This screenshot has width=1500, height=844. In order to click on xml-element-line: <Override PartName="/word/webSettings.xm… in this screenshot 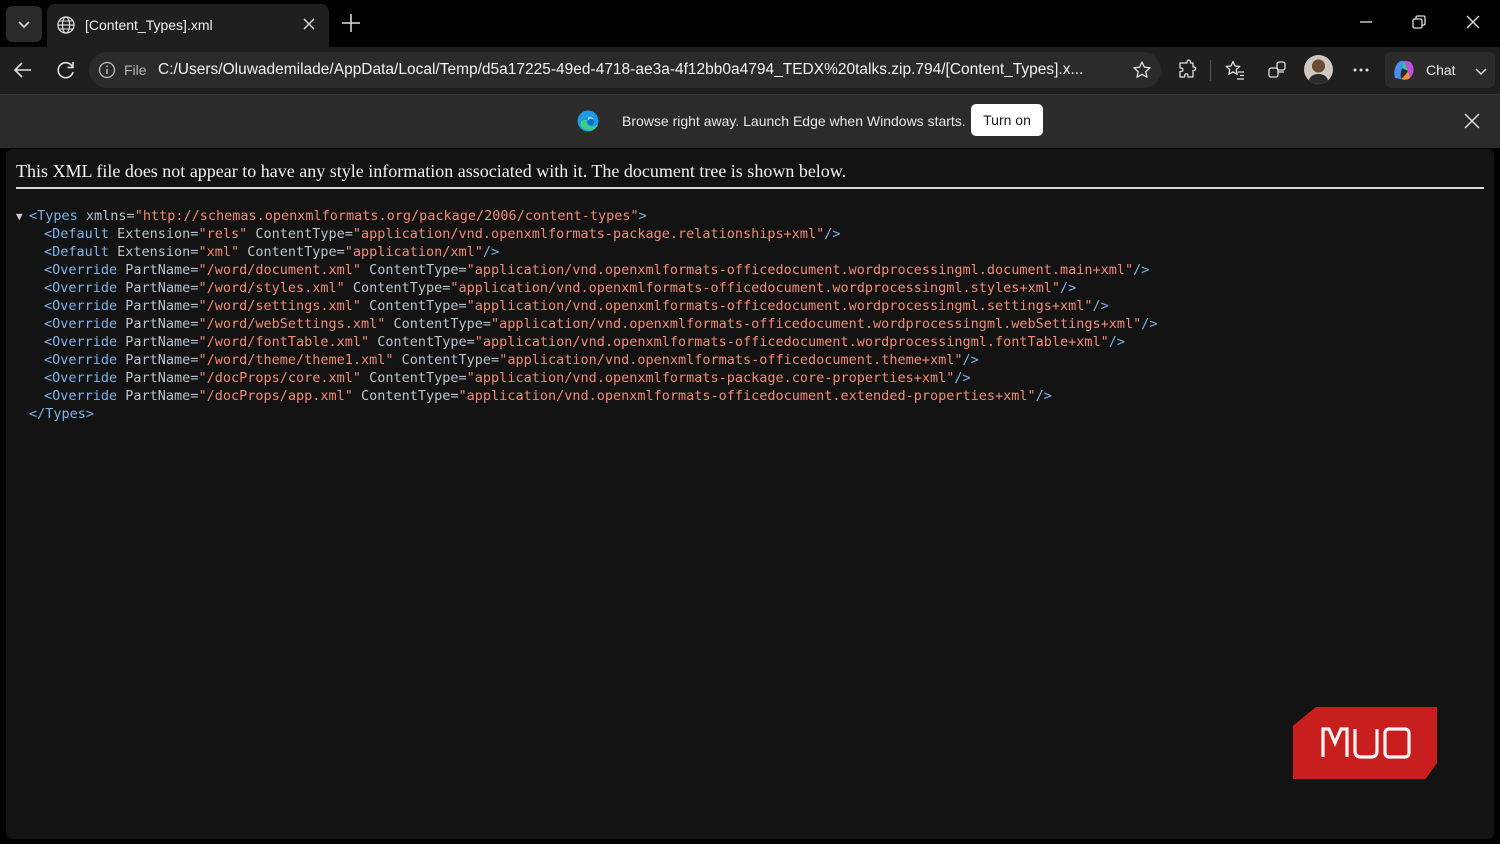, I will do `click(587, 324)`.